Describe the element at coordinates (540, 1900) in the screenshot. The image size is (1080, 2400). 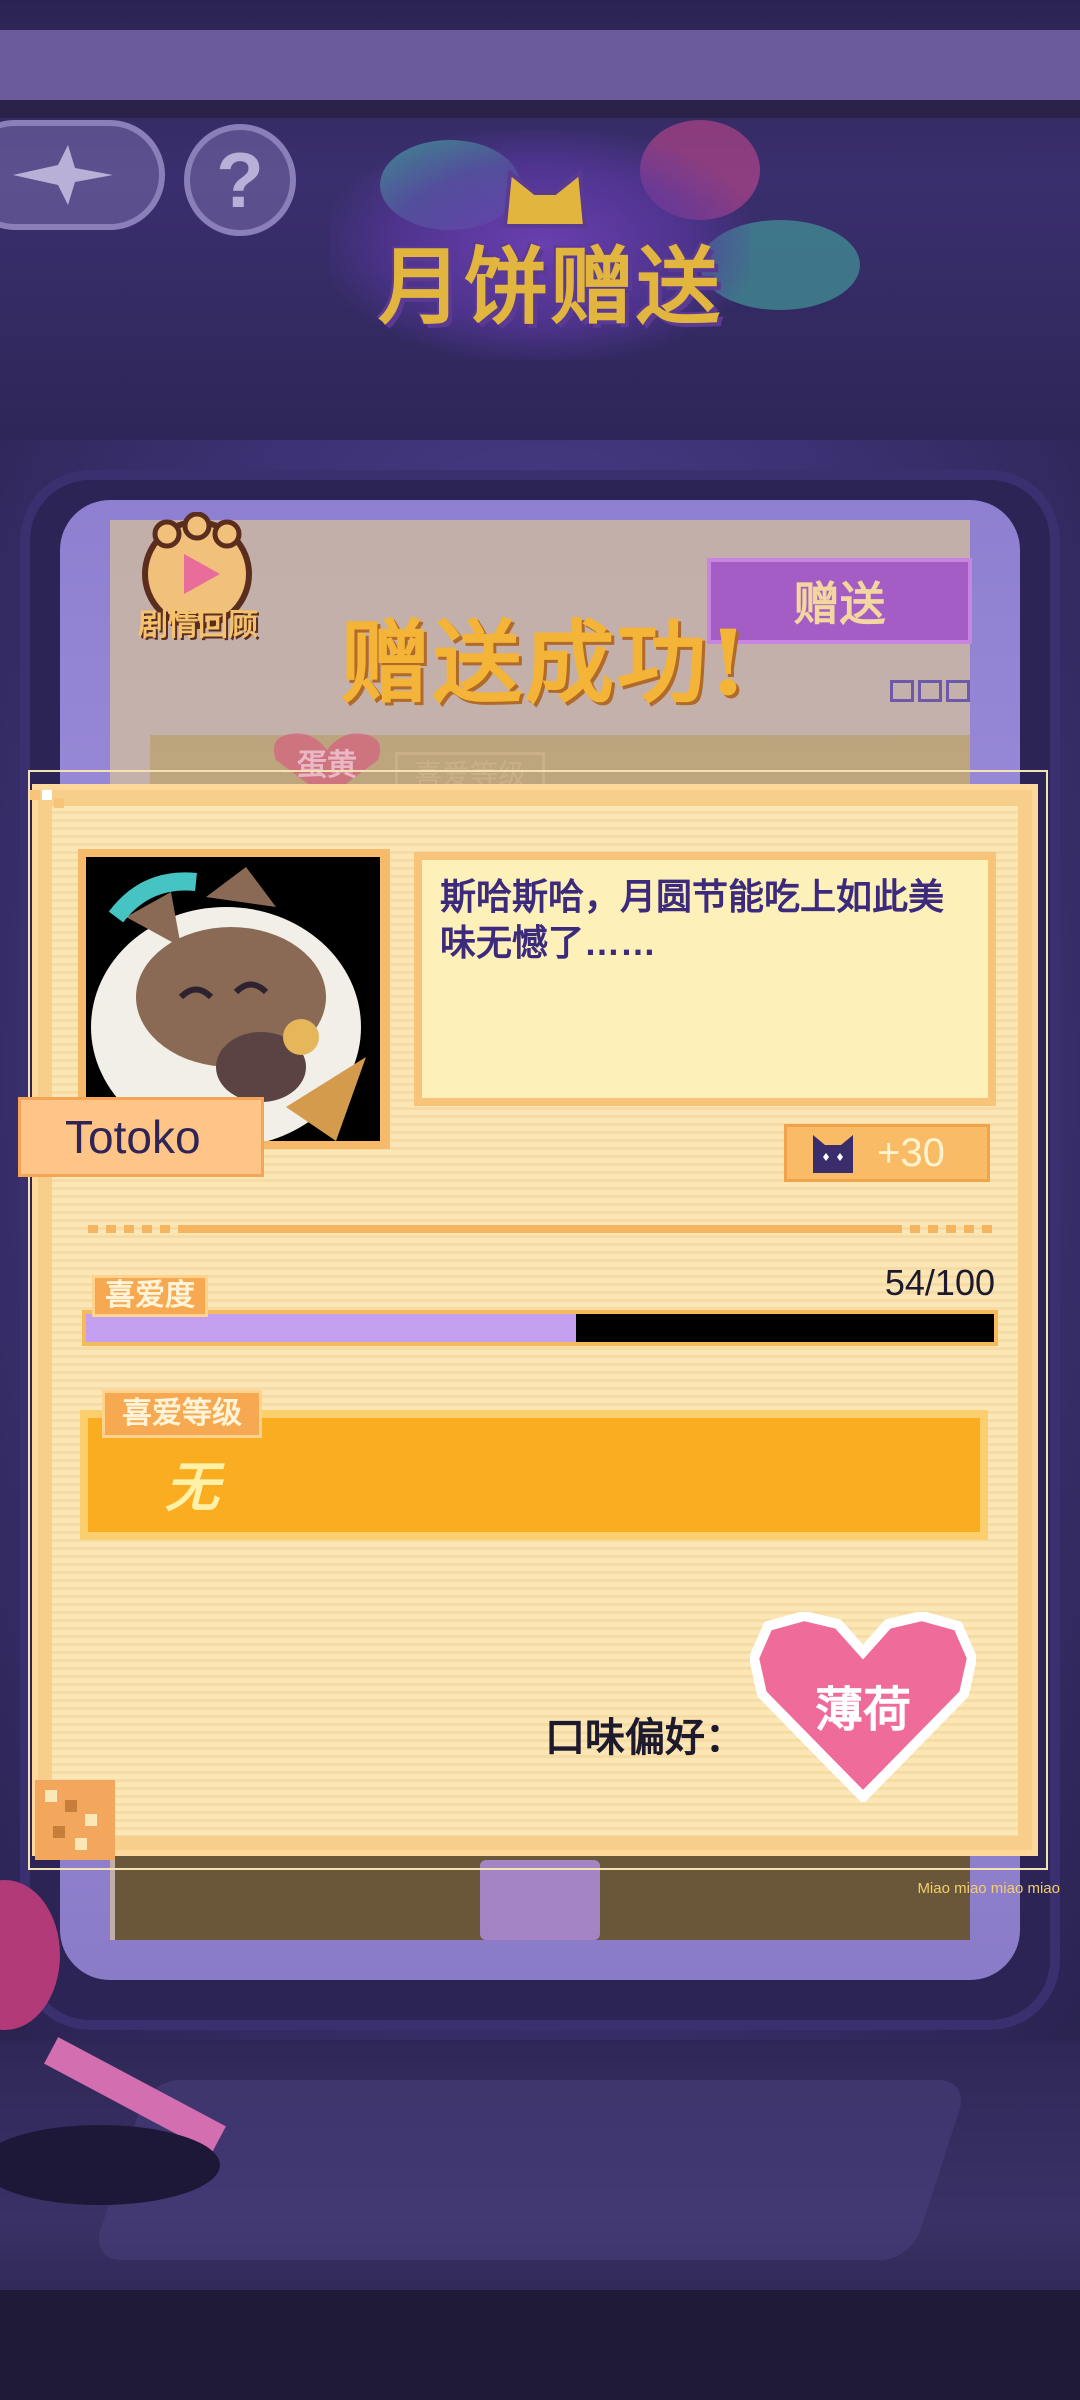
I see `cat-tab-button` at that location.